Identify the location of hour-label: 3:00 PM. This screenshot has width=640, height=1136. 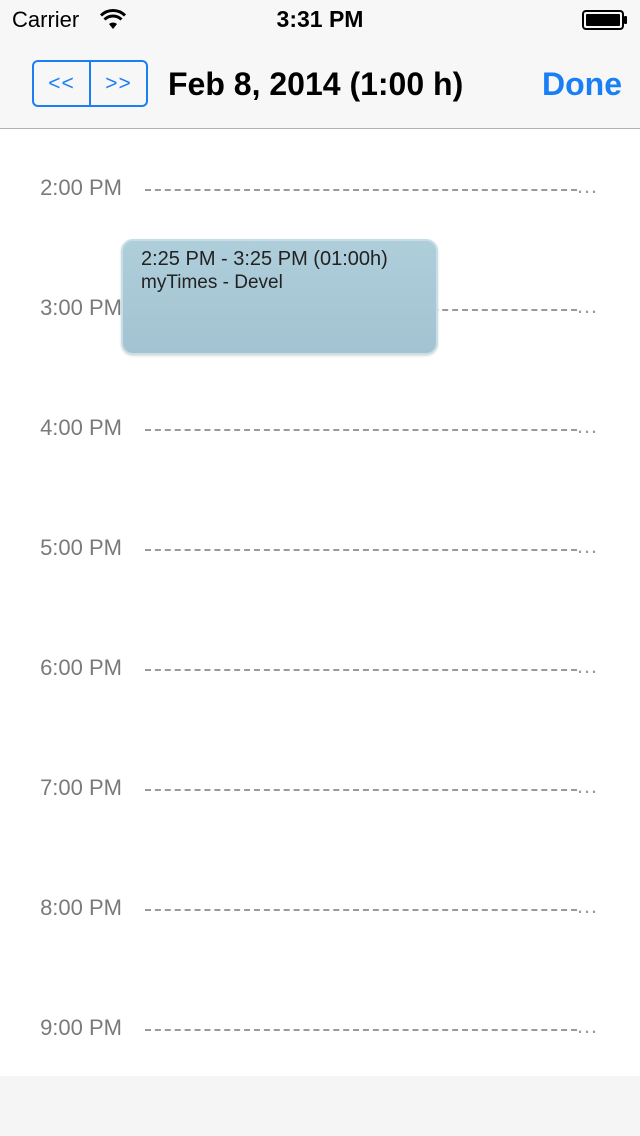
(81, 307).